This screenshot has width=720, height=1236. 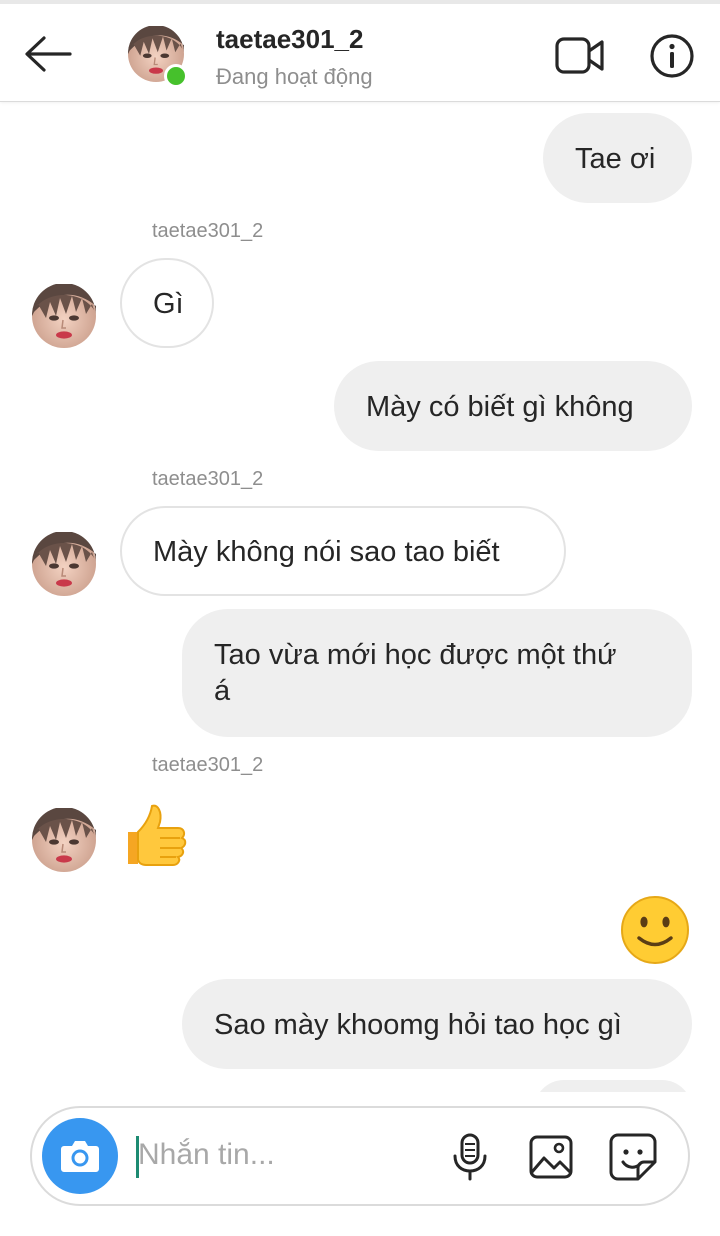 What do you see at coordinates (470, 1157) in the screenshot?
I see `microphone-icon` at bounding box center [470, 1157].